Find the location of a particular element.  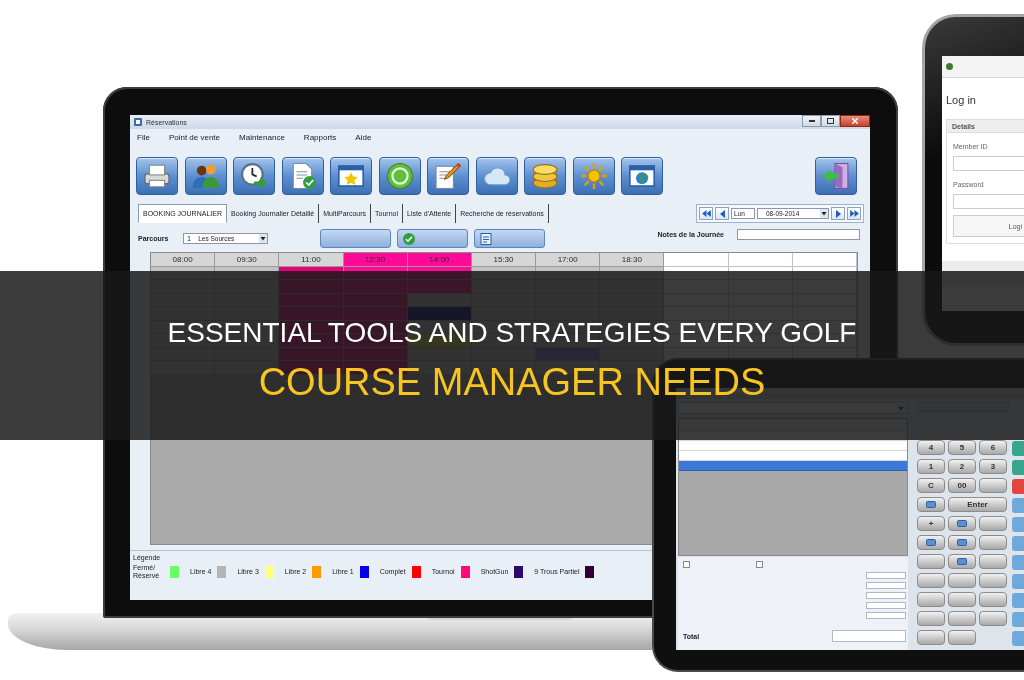

maximize-button is located at coordinates (830, 121).